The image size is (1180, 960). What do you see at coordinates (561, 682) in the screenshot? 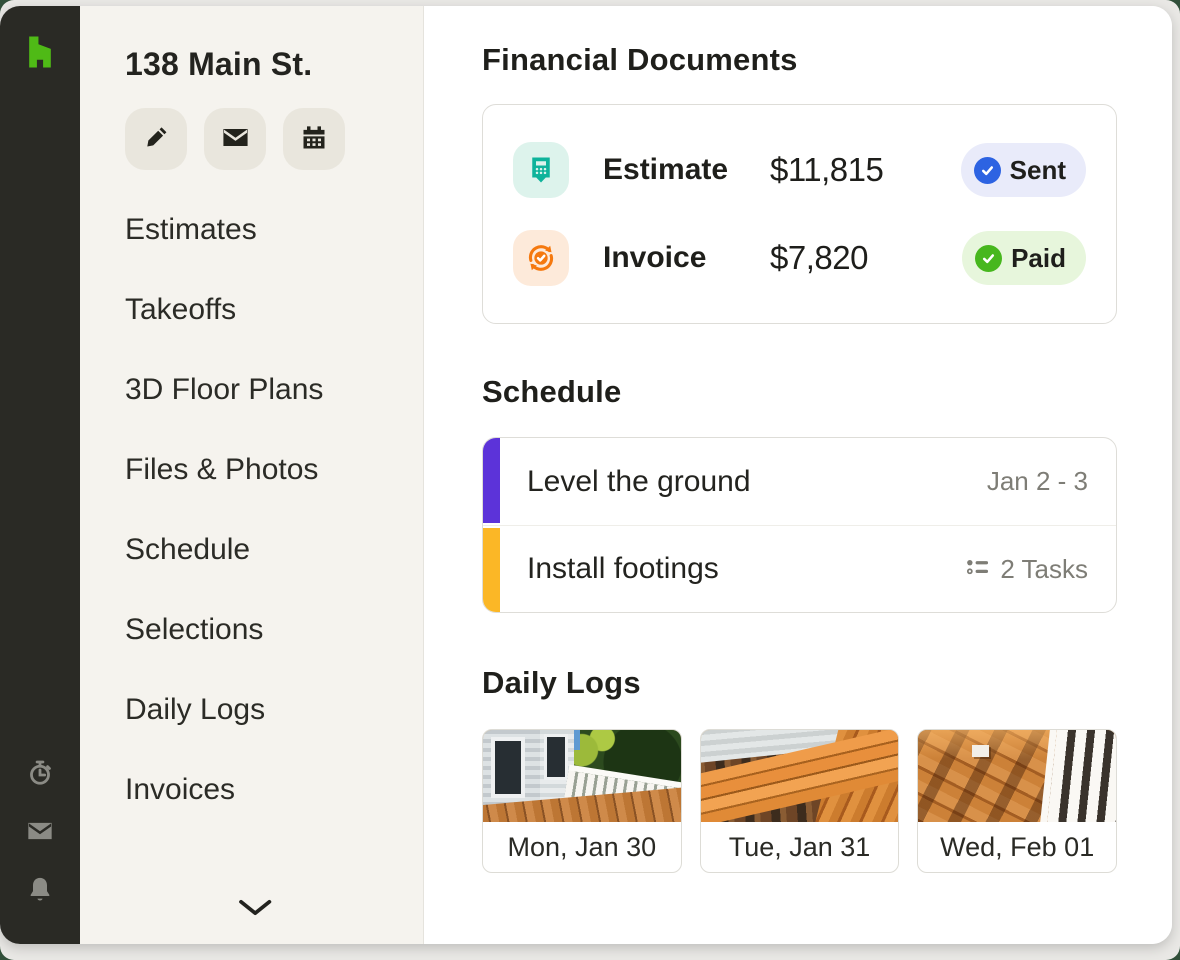
I see `daily-logs-title: Daily Logs` at bounding box center [561, 682].